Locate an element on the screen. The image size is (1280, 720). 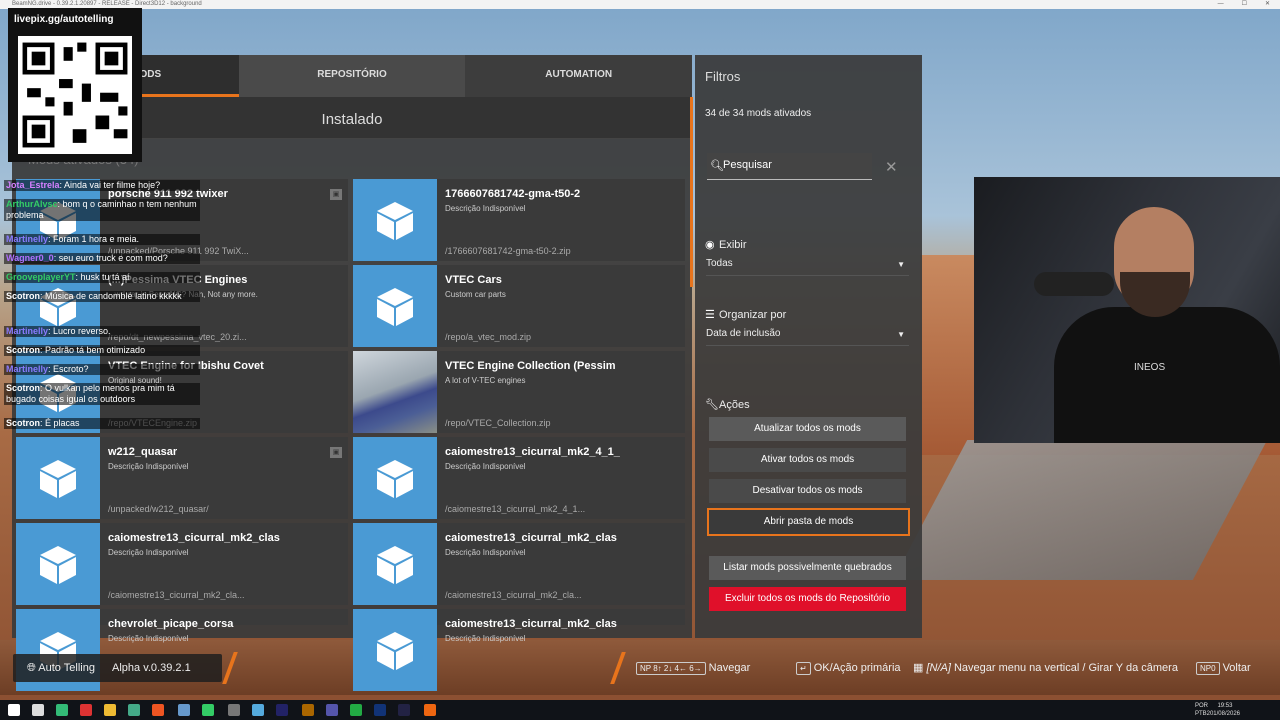
beamng-icon is located at coordinates (430, 710).